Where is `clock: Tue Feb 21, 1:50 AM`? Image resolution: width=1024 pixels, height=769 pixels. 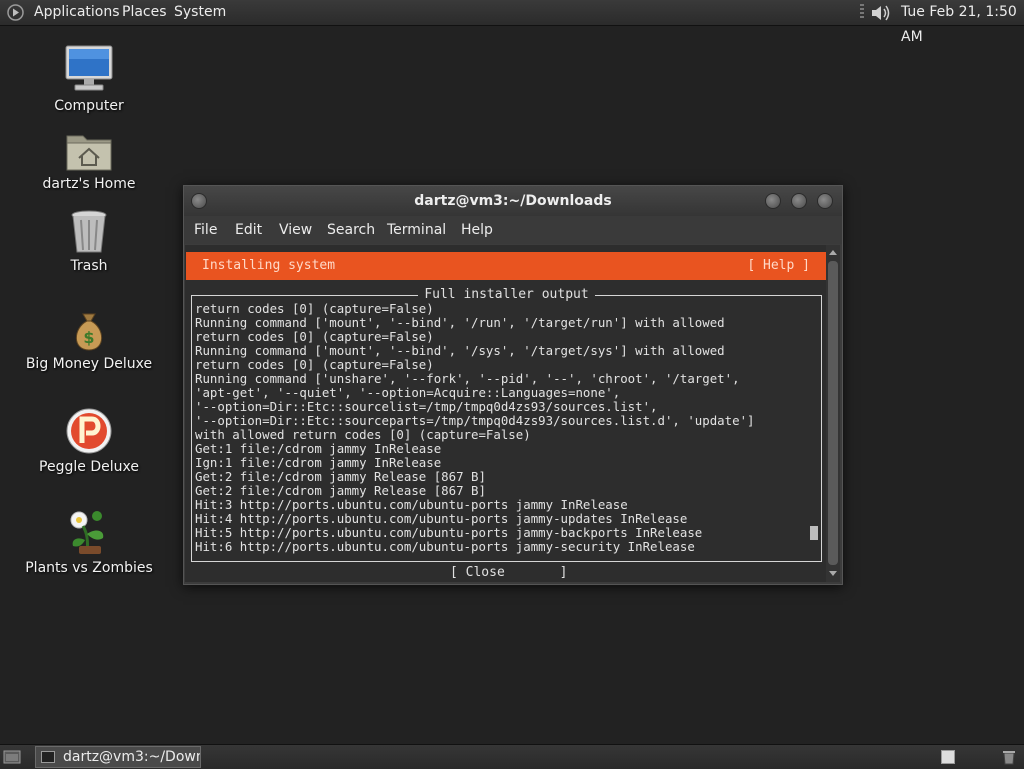 clock: Tue Feb 21, 1:50 AM is located at coordinates (962, 22).